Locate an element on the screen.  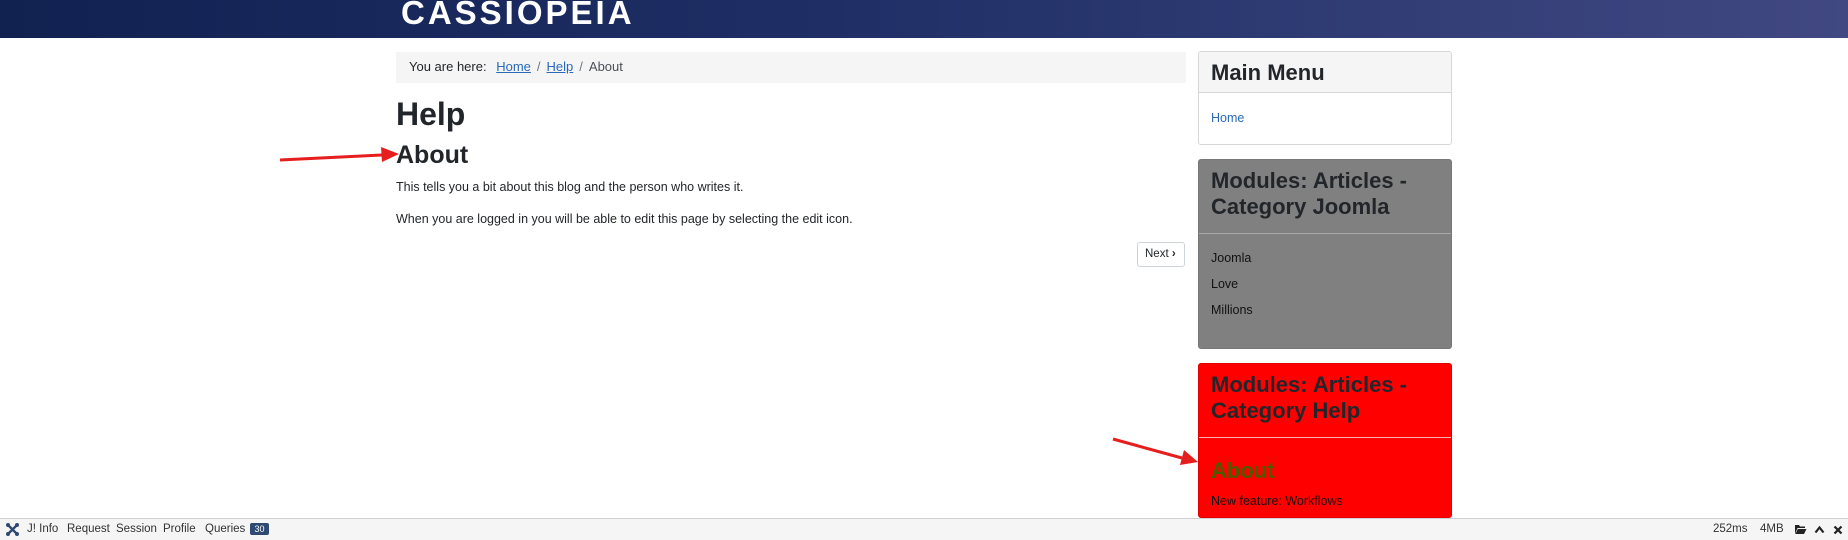
category-help-text: New feature: Workflows is located at coordinates (1277, 501).